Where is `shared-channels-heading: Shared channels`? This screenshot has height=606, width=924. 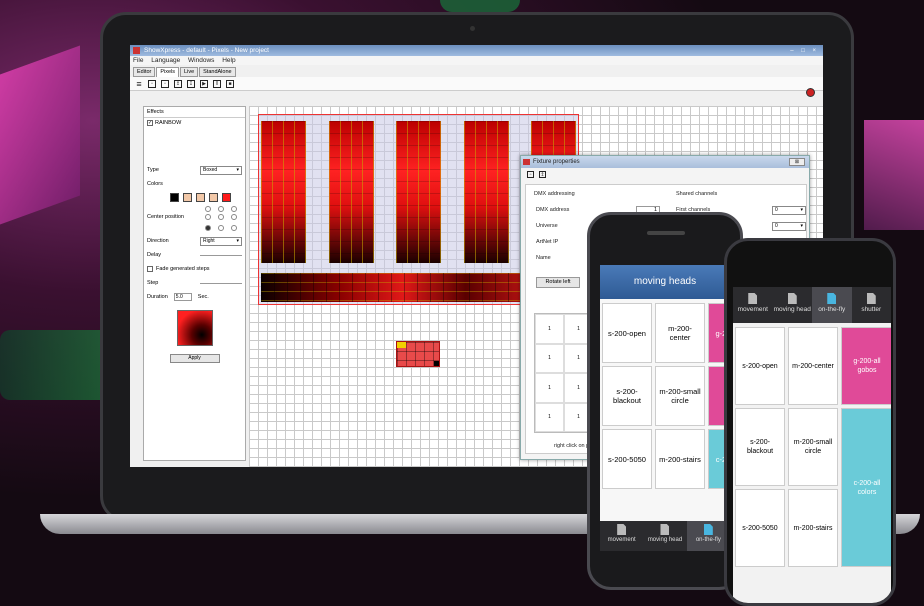
shared-channels-heading: Shared channels is located at coordinates (697, 194).